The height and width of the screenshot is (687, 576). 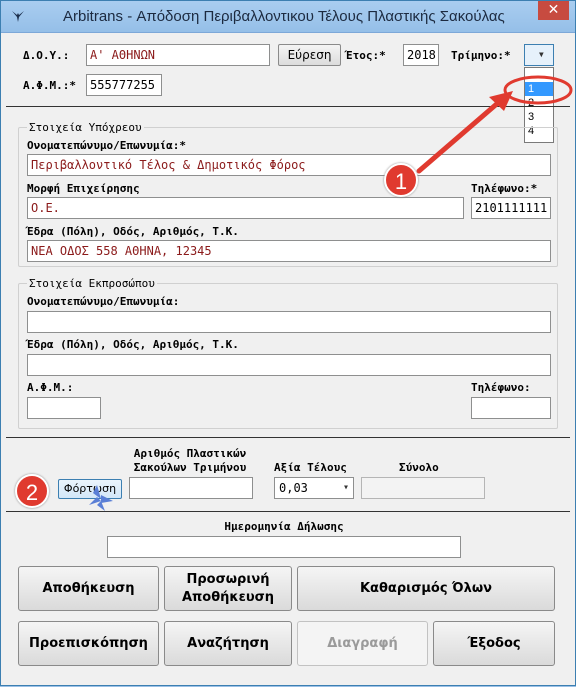 I want to click on annotation-arrow-line, so click(x=459, y=136).